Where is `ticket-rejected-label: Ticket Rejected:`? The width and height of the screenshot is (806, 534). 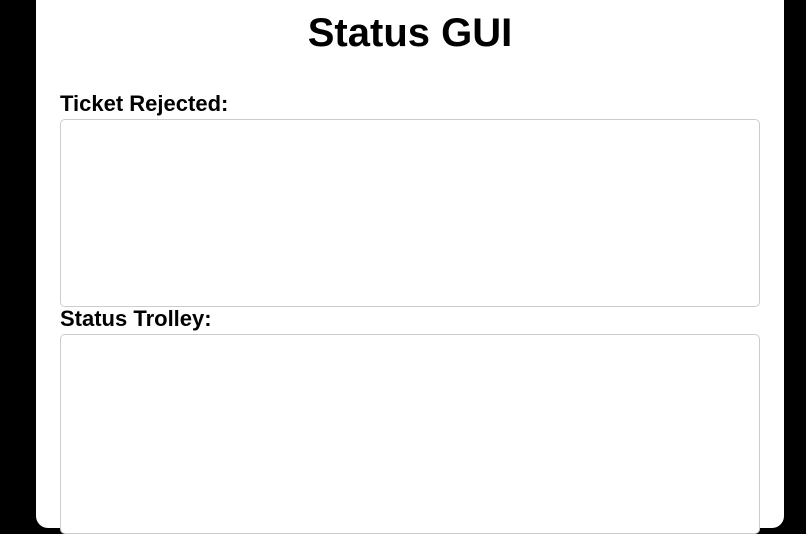
ticket-rejected-label: Ticket Rejected: is located at coordinates (144, 103).